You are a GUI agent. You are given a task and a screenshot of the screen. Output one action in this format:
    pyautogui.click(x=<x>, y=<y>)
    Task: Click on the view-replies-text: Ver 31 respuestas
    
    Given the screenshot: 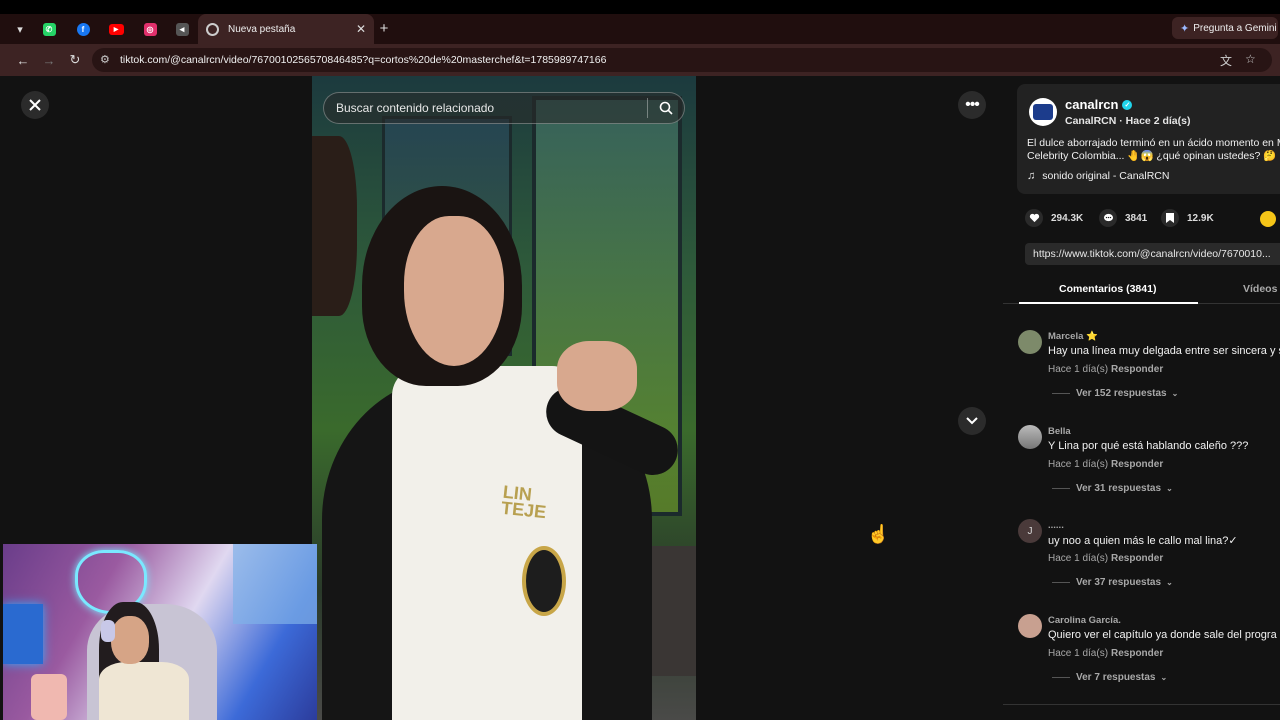 What is the action you would take?
    pyautogui.click(x=1119, y=488)
    